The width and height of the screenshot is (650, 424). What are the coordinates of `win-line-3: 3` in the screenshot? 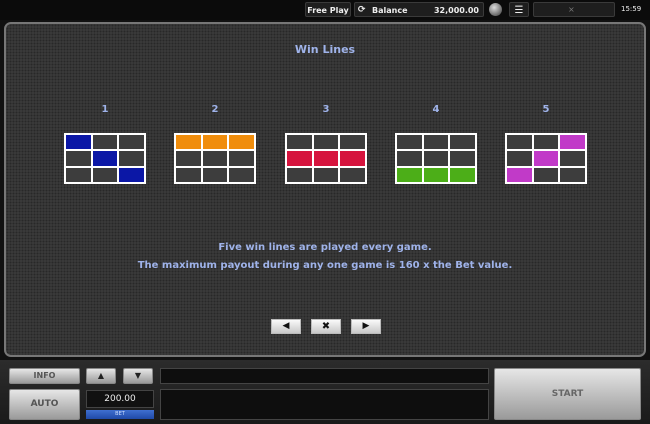 It's located at (326, 144).